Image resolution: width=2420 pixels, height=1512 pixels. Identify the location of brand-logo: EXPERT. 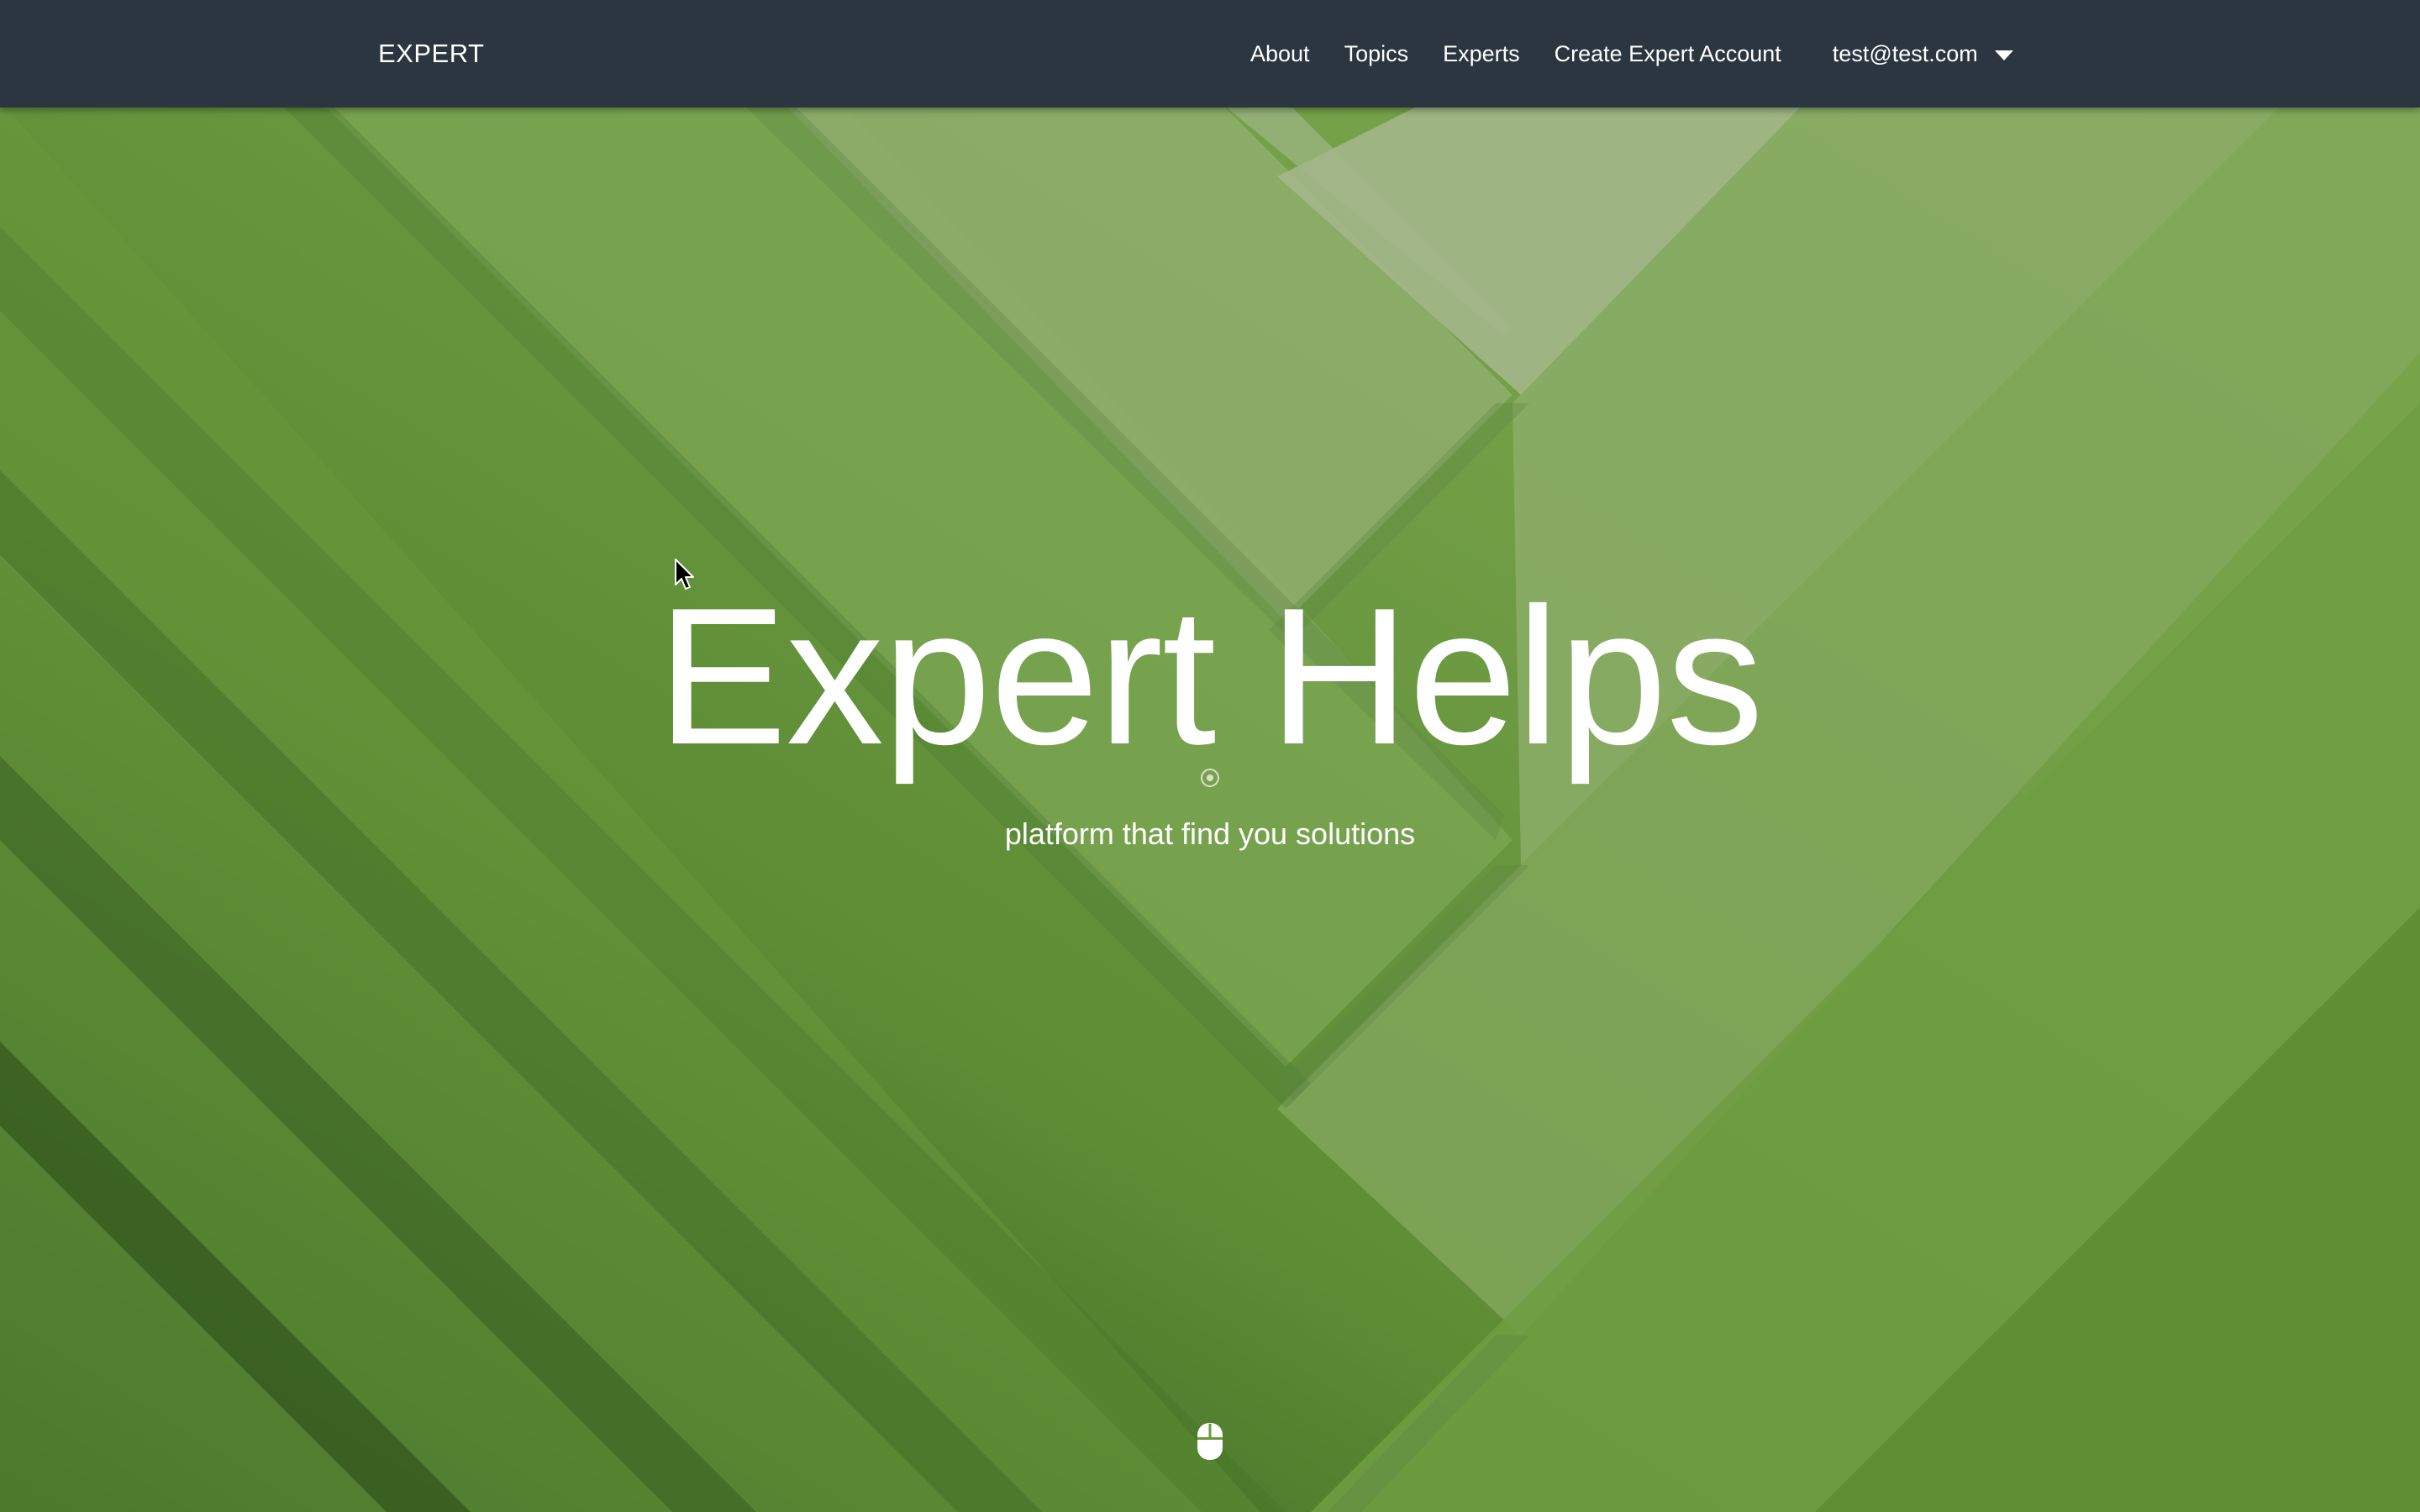
(431, 54).